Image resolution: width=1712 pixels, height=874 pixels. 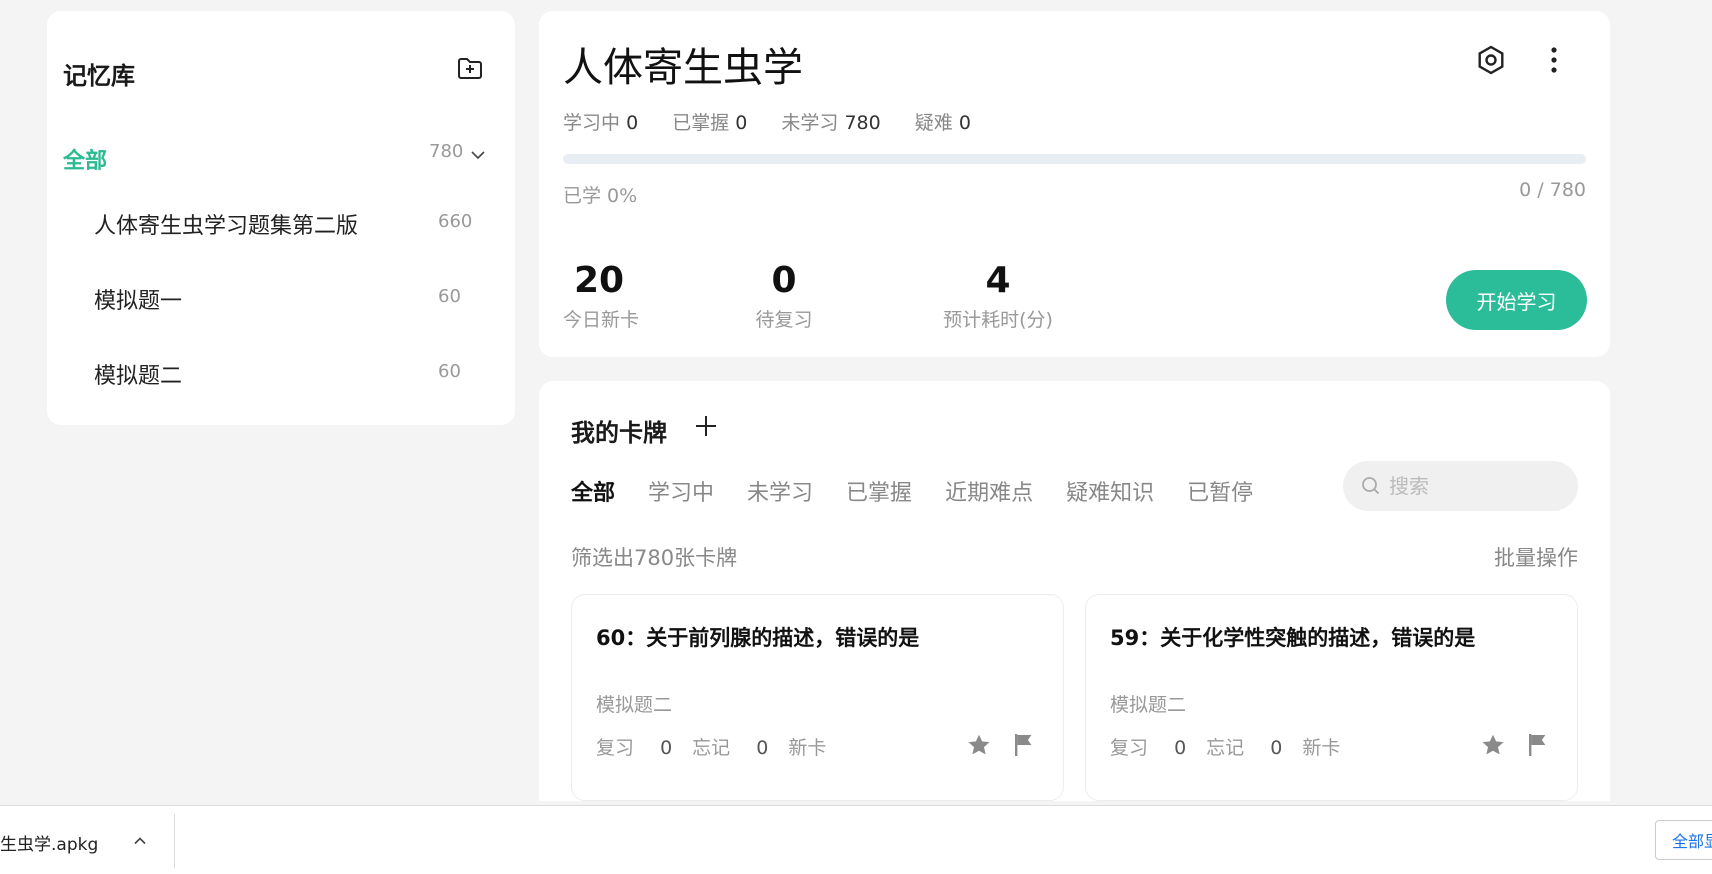 I want to click on start-learning-button: 开始学习, so click(x=1516, y=300).